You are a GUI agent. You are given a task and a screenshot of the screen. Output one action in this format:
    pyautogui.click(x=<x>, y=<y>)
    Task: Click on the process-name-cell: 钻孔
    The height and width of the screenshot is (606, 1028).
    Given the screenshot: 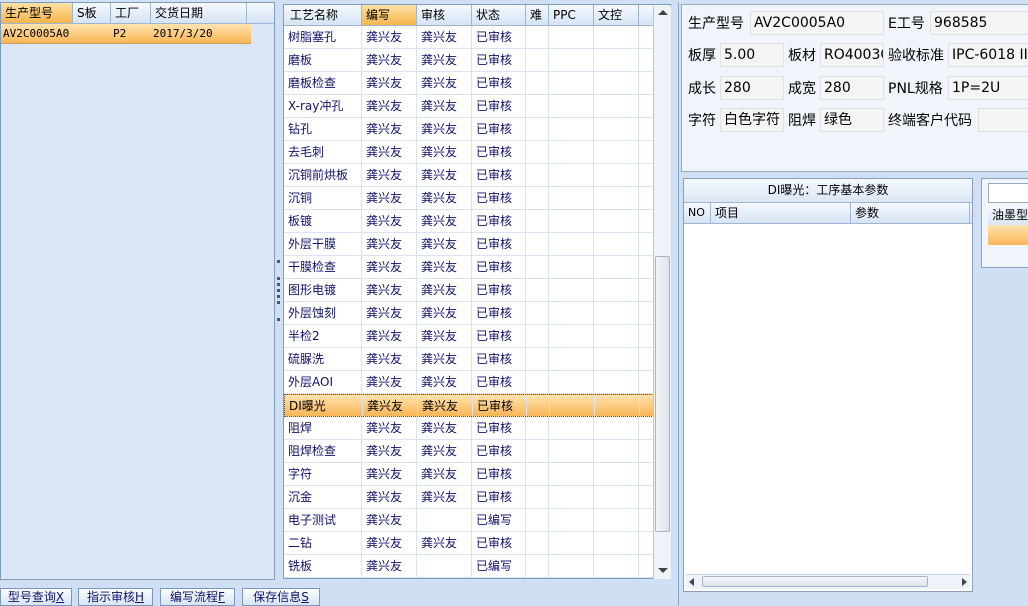 What is the action you would take?
    pyautogui.click(x=323, y=129)
    